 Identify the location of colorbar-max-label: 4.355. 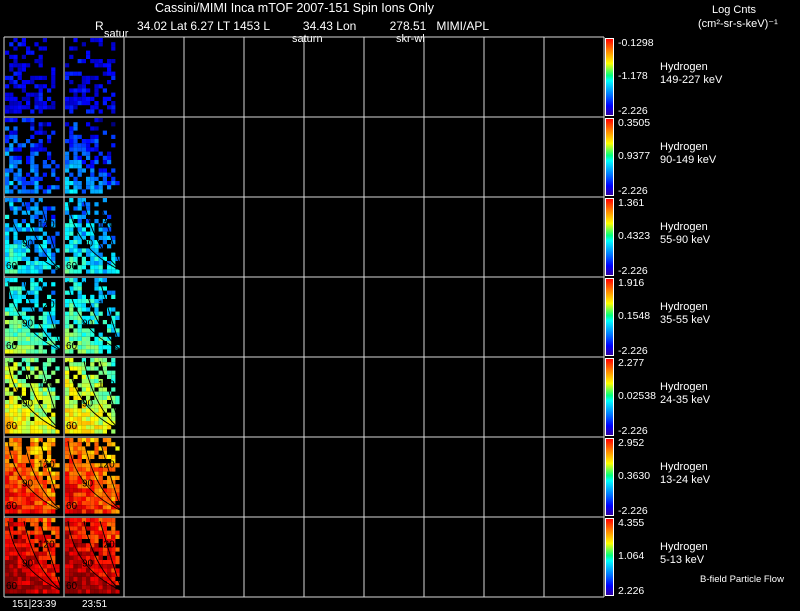
(631, 523).